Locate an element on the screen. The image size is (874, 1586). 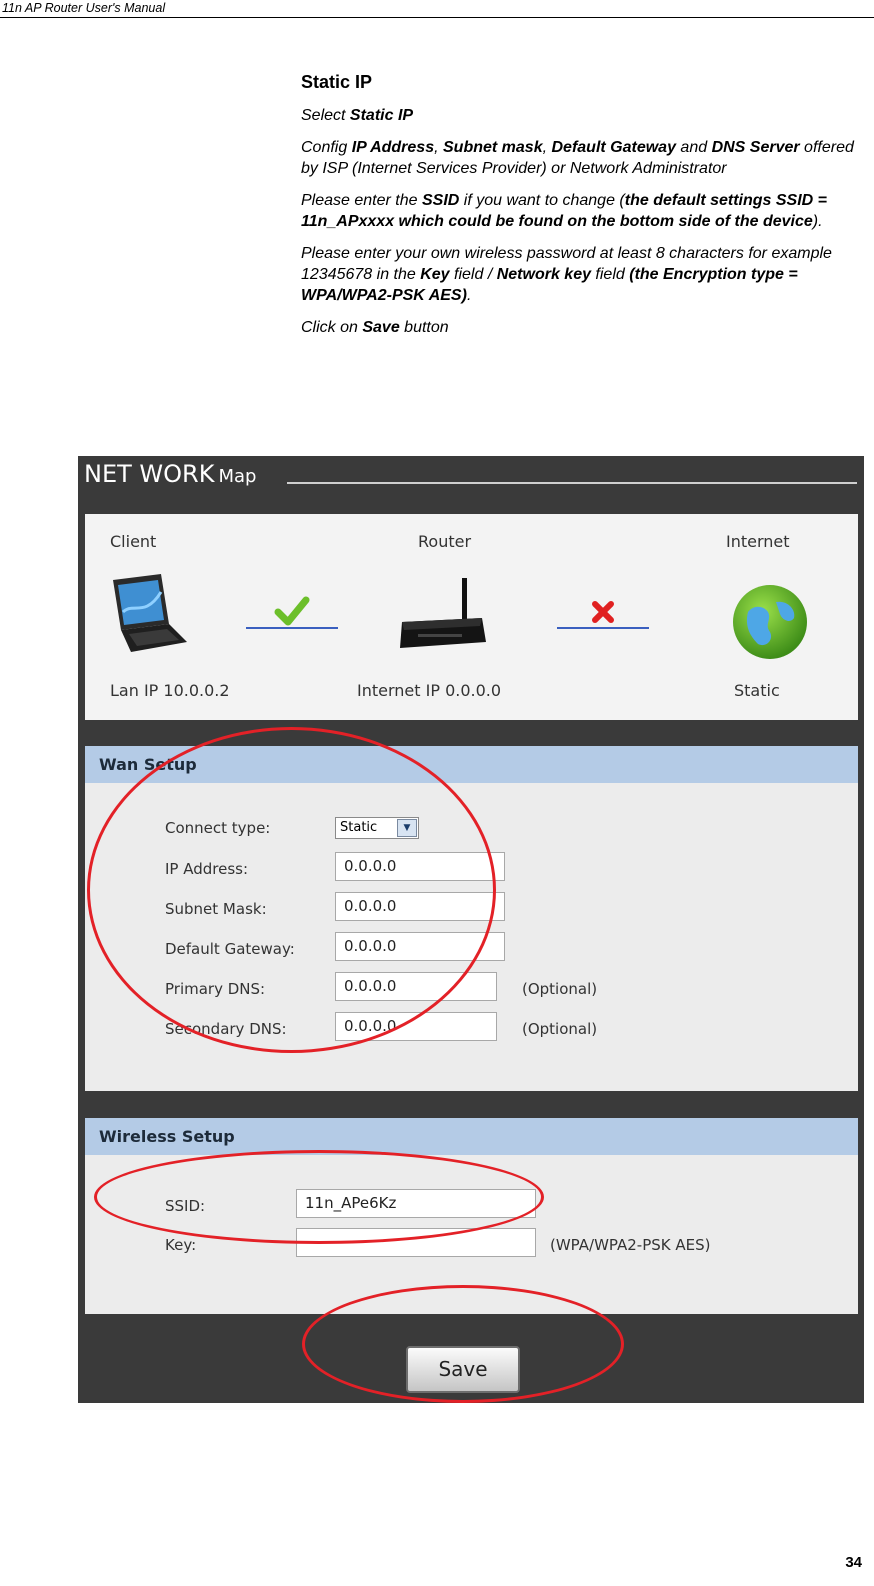
ip-address-label: IP Address: is located at coordinates (207, 869).